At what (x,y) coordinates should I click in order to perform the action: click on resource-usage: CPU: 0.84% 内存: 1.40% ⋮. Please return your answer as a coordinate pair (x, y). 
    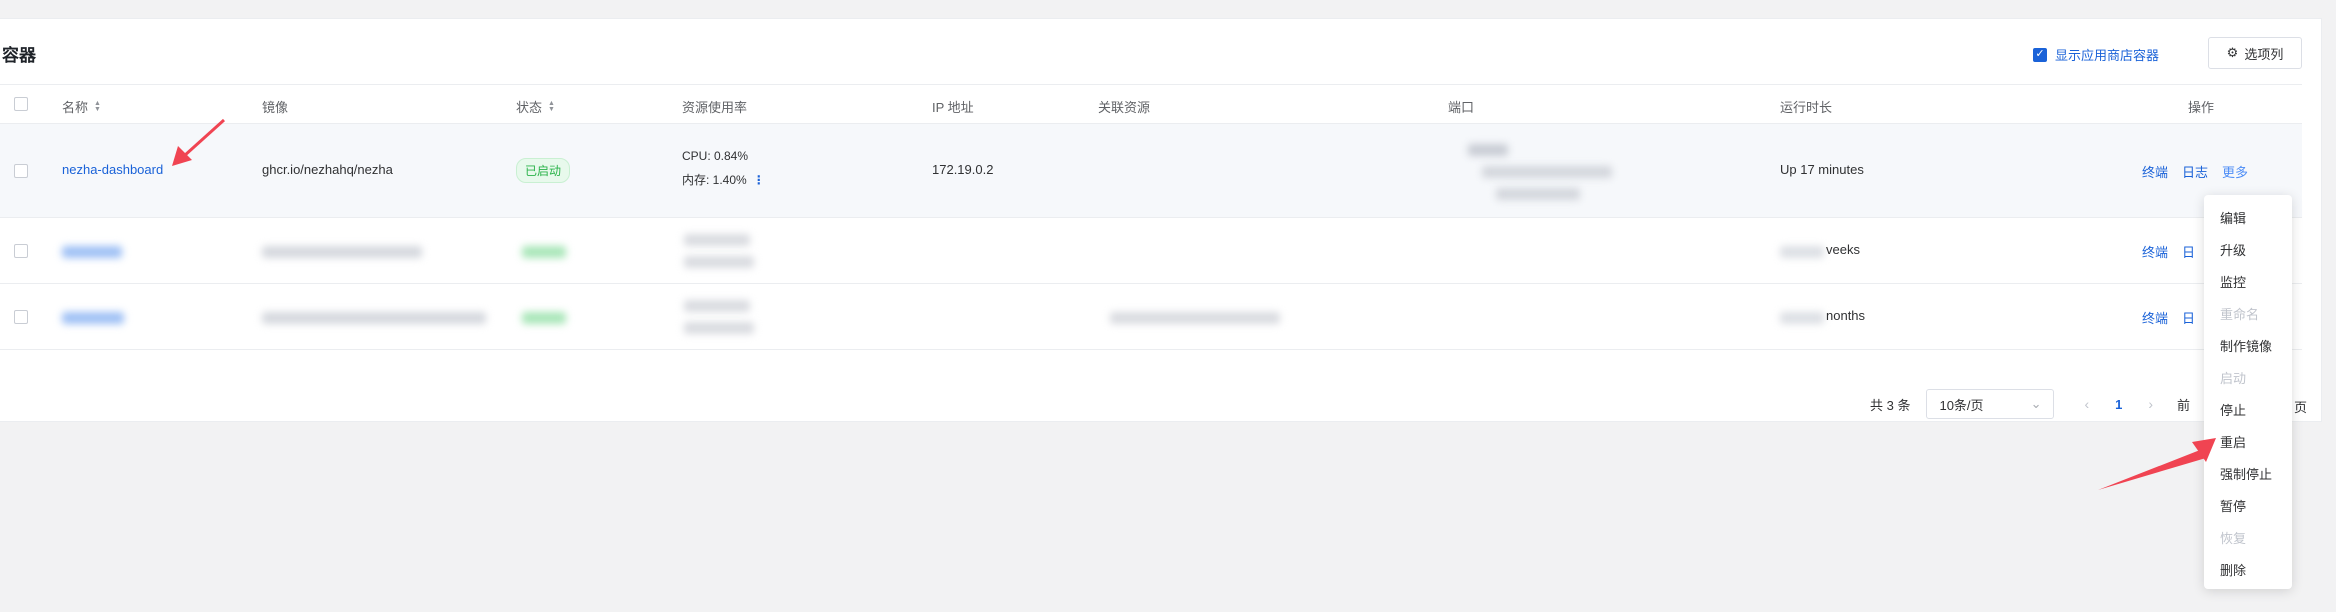
    Looking at the image, I should click on (723, 168).